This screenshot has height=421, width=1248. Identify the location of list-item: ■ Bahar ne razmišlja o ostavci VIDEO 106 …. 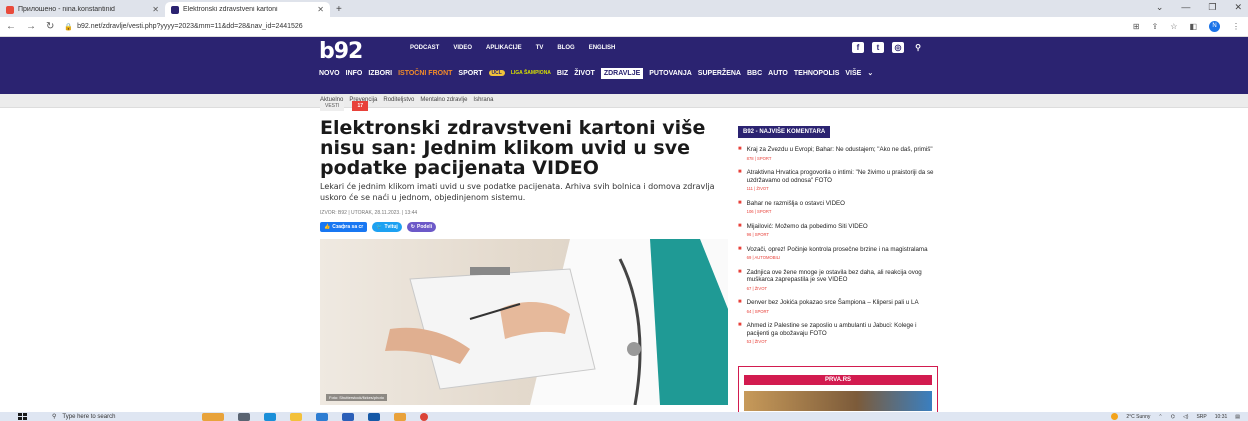
(838, 208).